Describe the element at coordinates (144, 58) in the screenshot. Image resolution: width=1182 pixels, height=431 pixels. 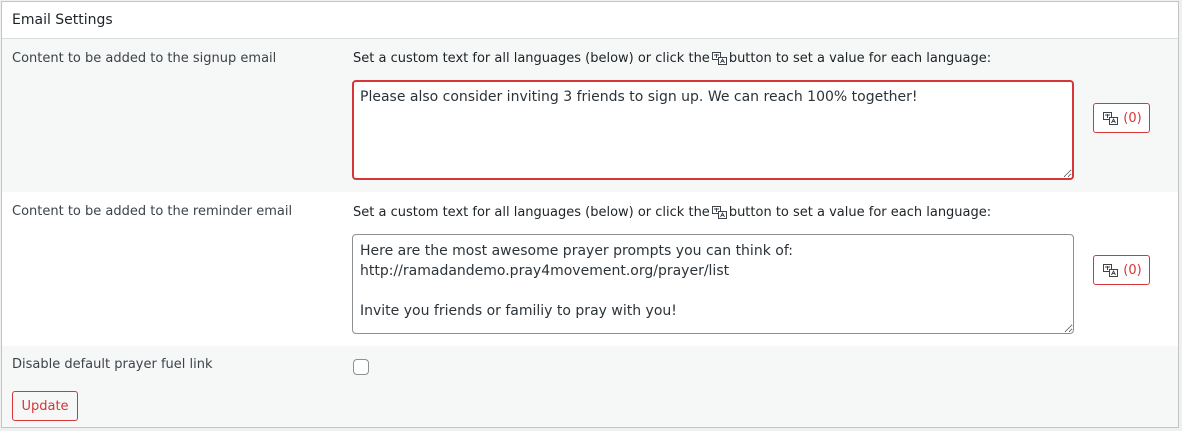
I see `signup-label: Content to be added to the signup email` at that location.